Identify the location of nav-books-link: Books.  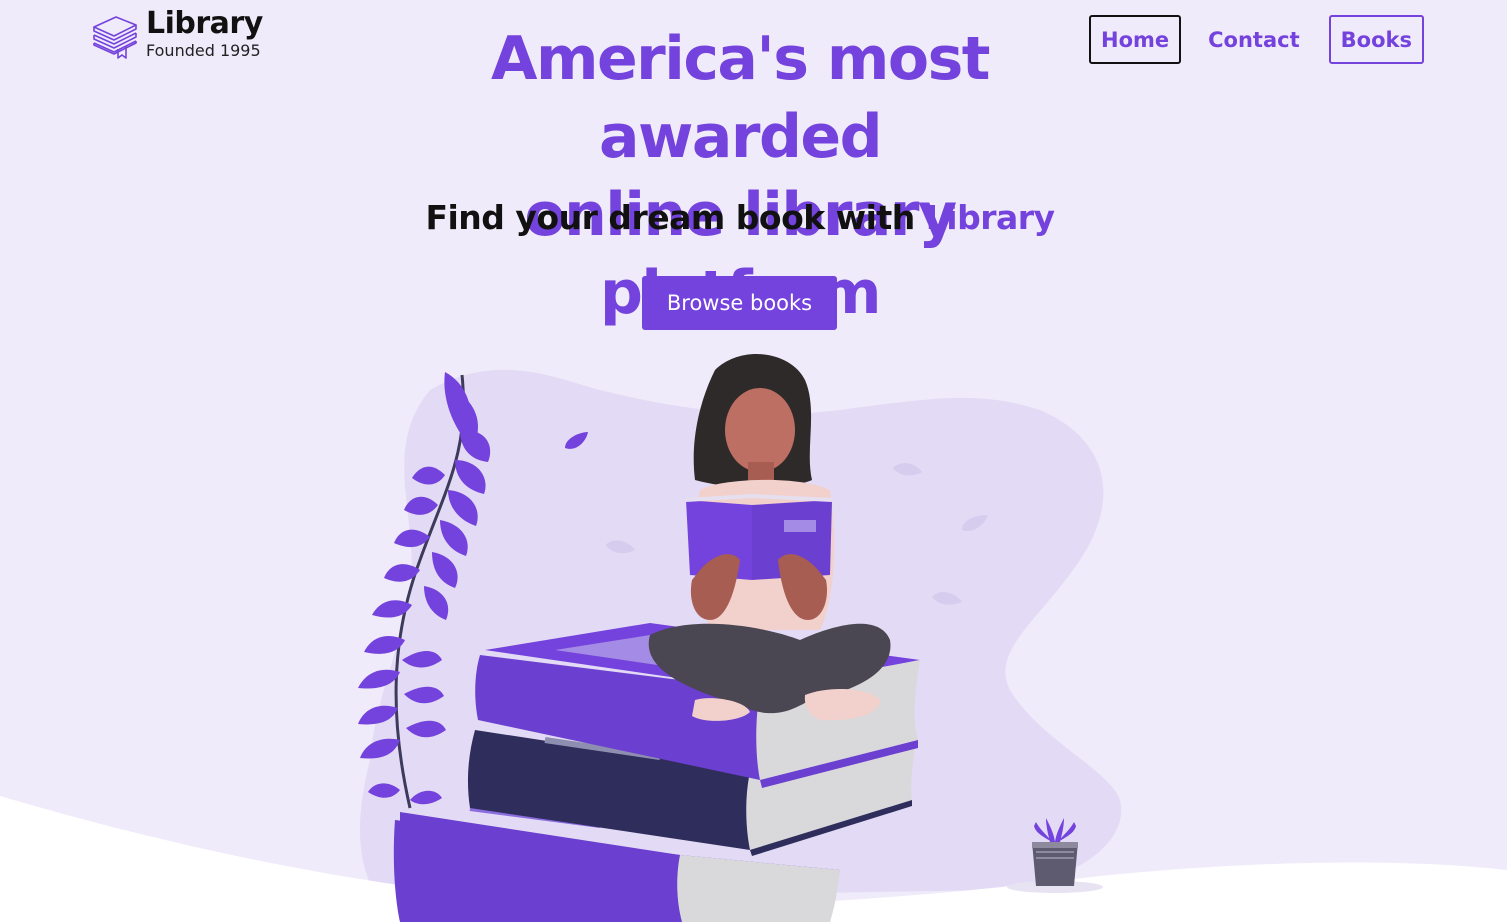
(1376, 39).